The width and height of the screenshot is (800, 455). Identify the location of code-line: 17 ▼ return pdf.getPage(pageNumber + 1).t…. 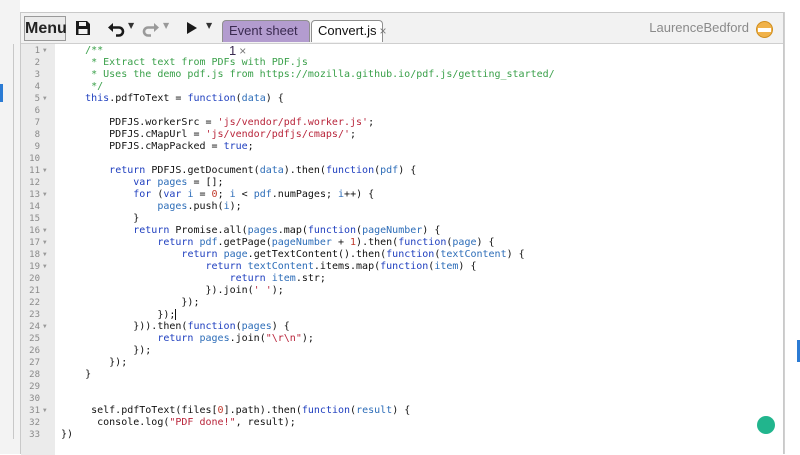
(402, 243).